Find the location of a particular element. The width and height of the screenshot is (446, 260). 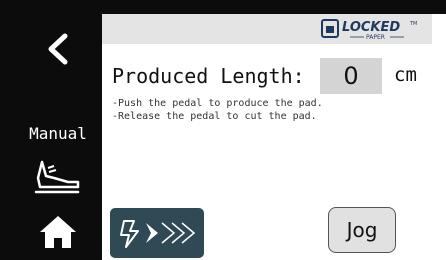

back-button is located at coordinates (58, 49).